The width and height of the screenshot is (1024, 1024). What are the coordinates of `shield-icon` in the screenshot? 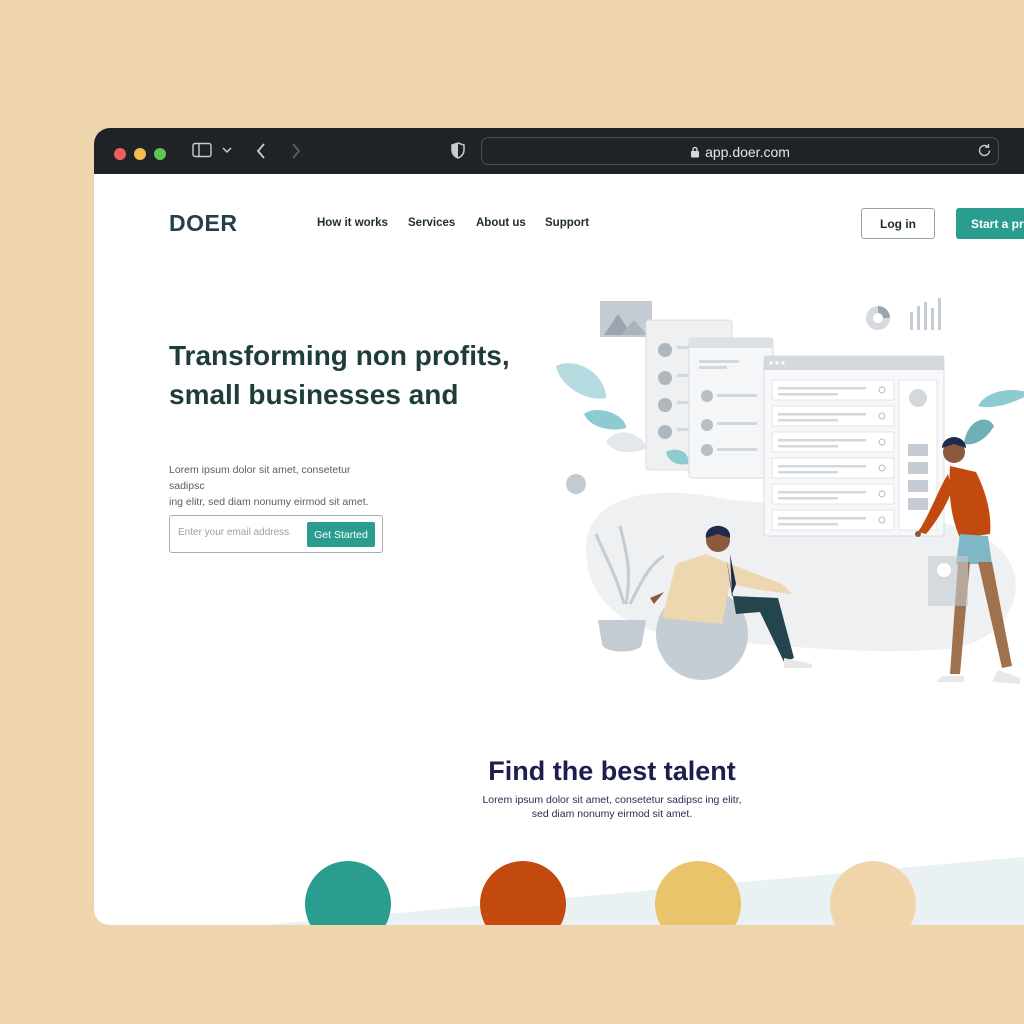 It's located at (458, 150).